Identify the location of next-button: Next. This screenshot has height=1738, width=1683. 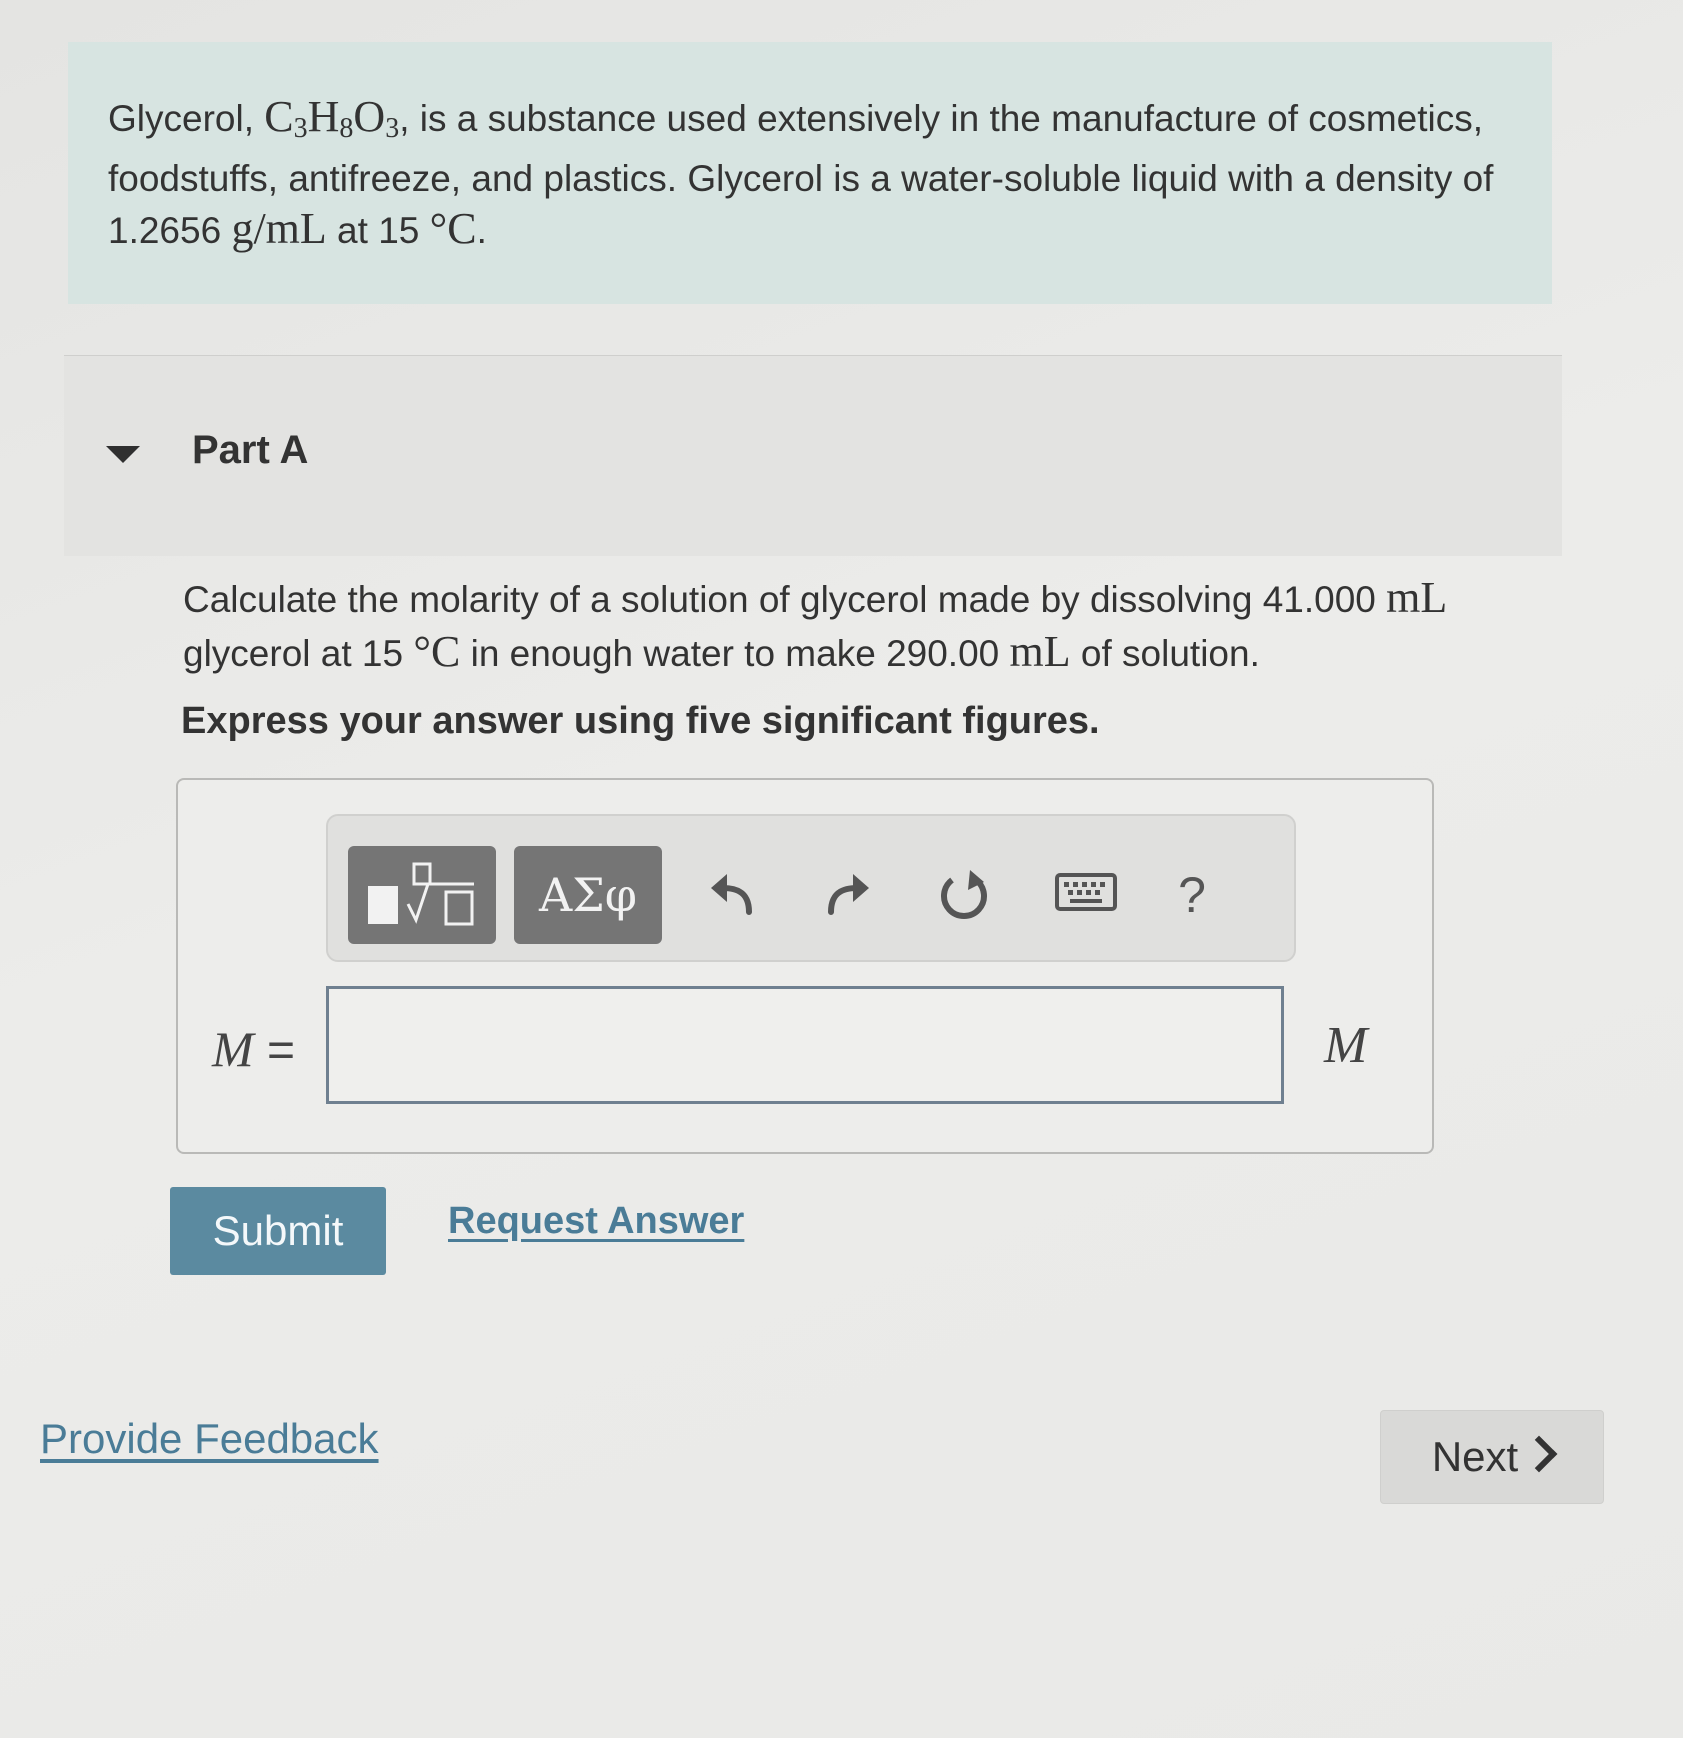
(1492, 1457).